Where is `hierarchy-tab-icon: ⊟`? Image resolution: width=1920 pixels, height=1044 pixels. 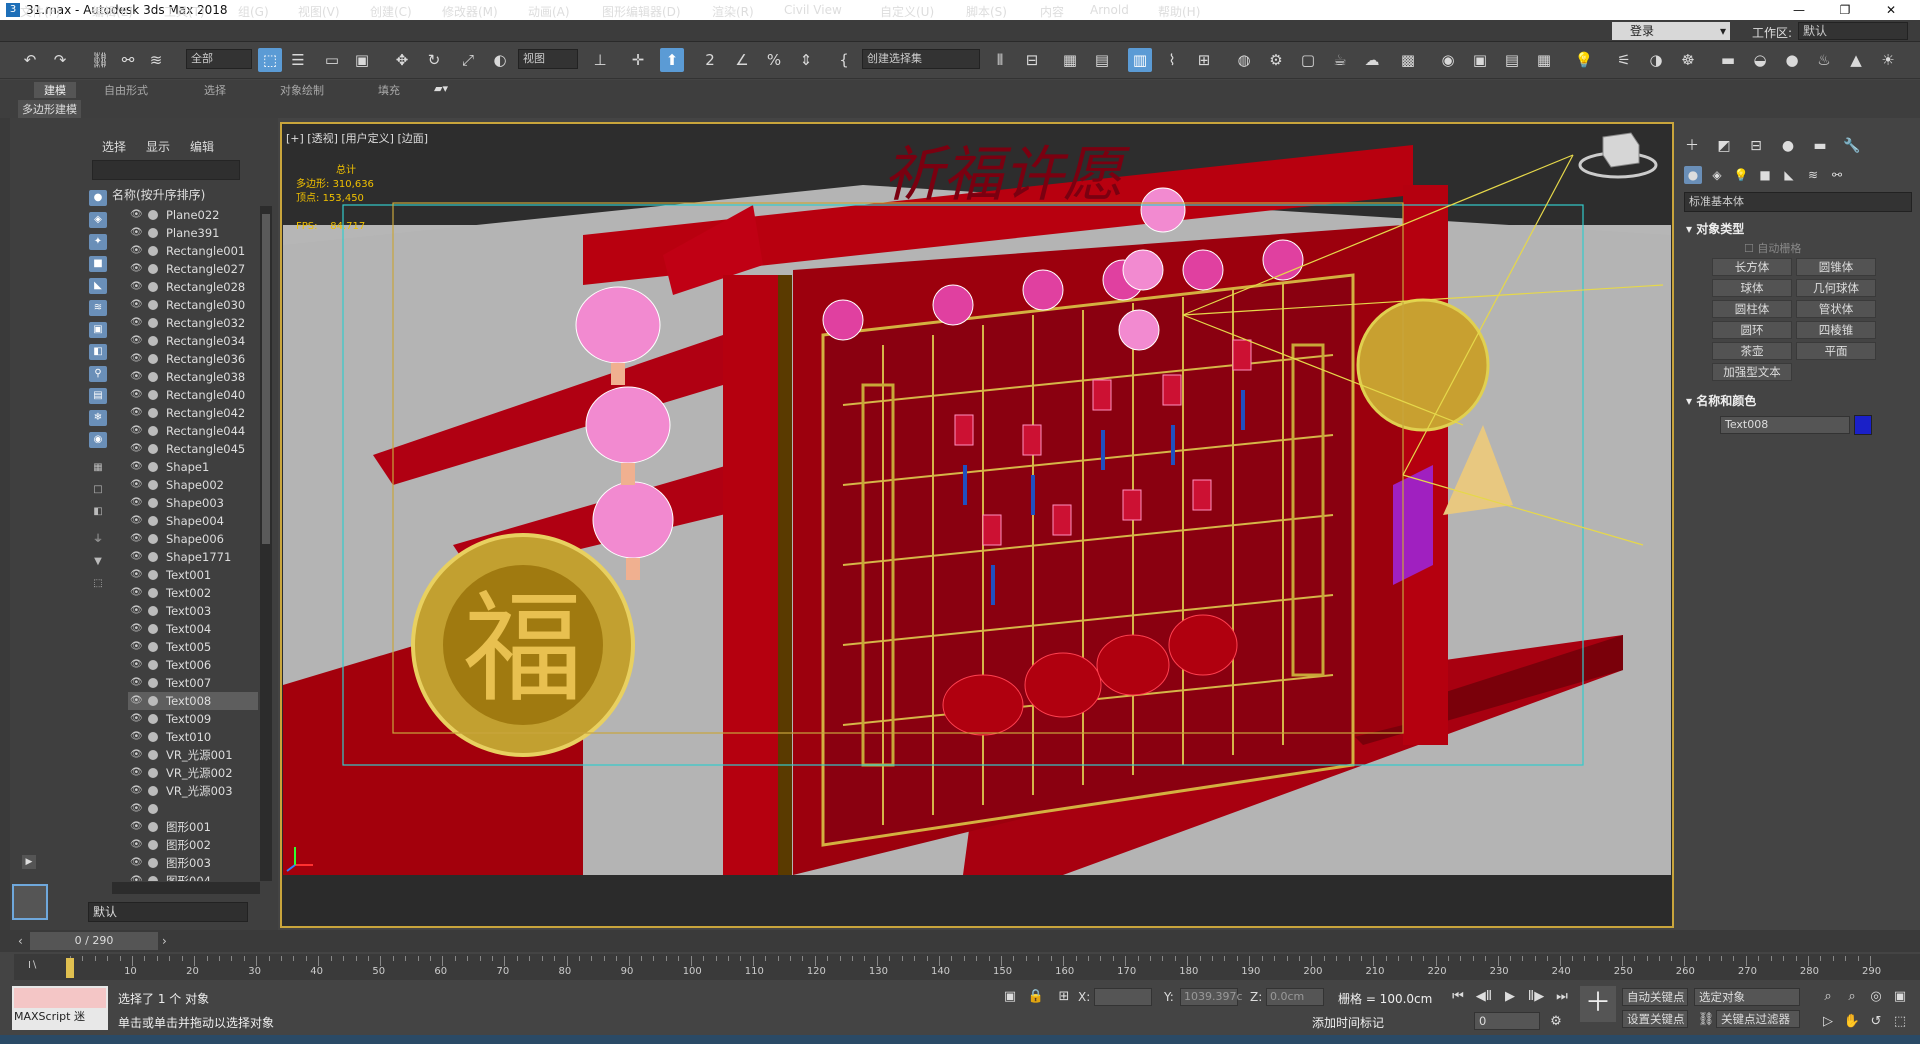
hierarchy-tab-icon: ⊟ is located at coordinates (1756, 146).